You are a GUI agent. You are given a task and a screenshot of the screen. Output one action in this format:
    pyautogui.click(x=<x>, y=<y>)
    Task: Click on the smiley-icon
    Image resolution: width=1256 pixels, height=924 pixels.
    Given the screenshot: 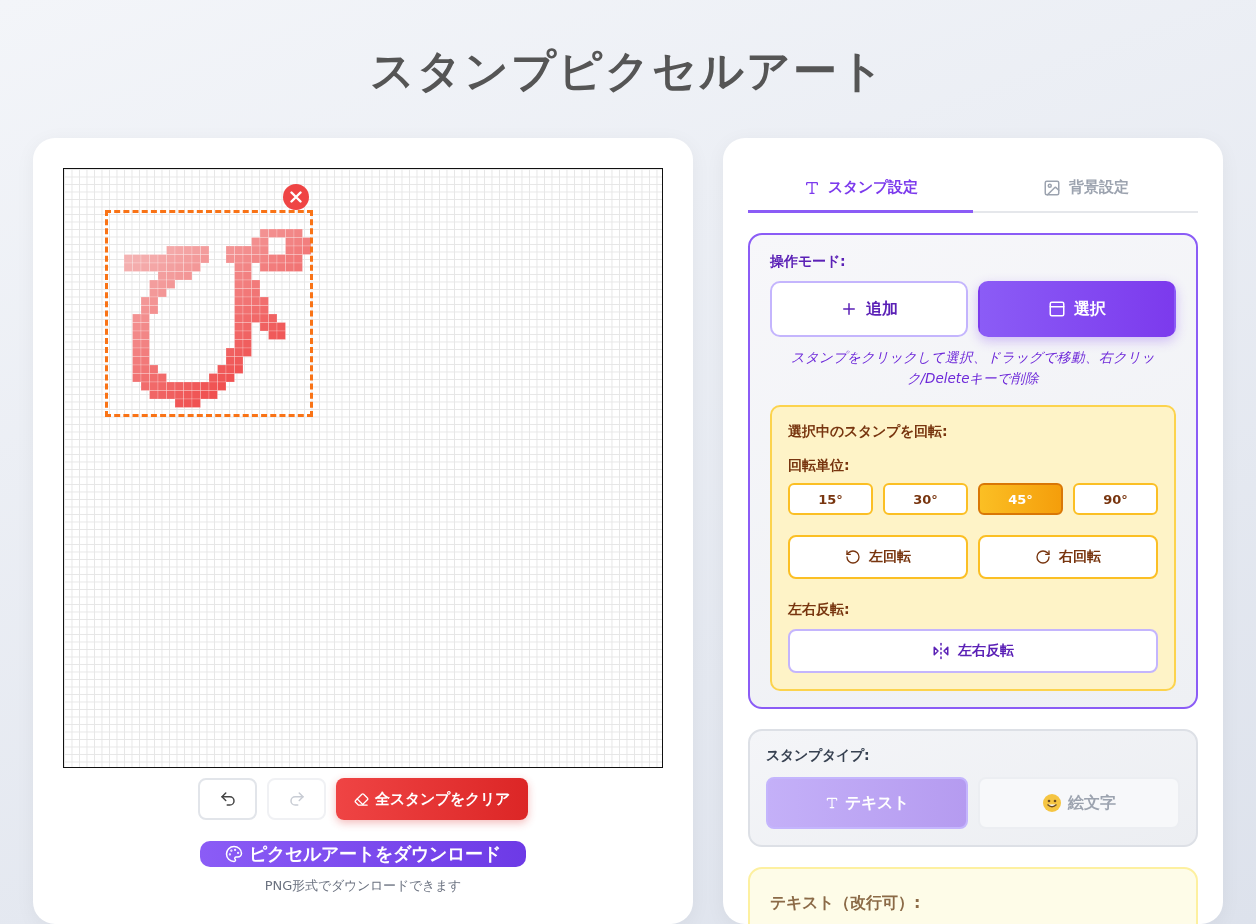 What is the action you would take?
    pyautogui.click(x=1052, y=803)
    